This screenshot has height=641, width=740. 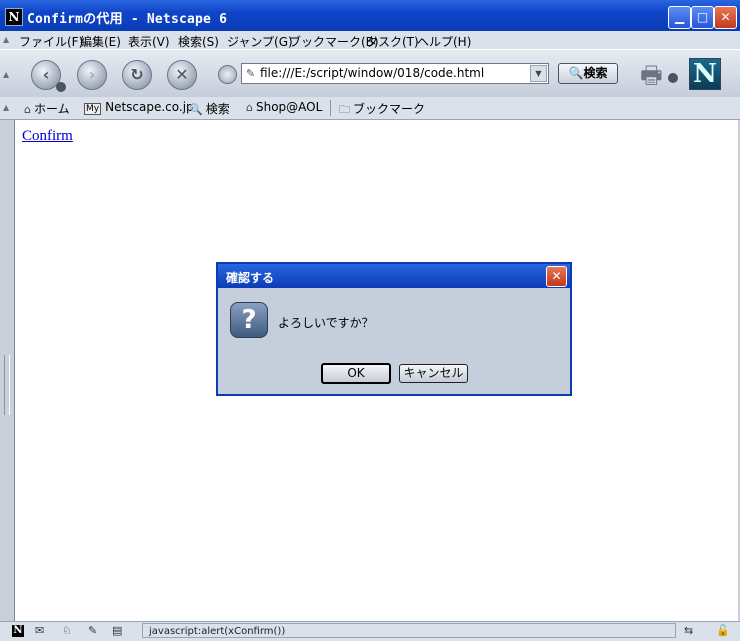 What do you see at coordinates (6, 40) in the screenshot?
I see `menubar-grip-icon: ▲` at bounding box center [6, 40].